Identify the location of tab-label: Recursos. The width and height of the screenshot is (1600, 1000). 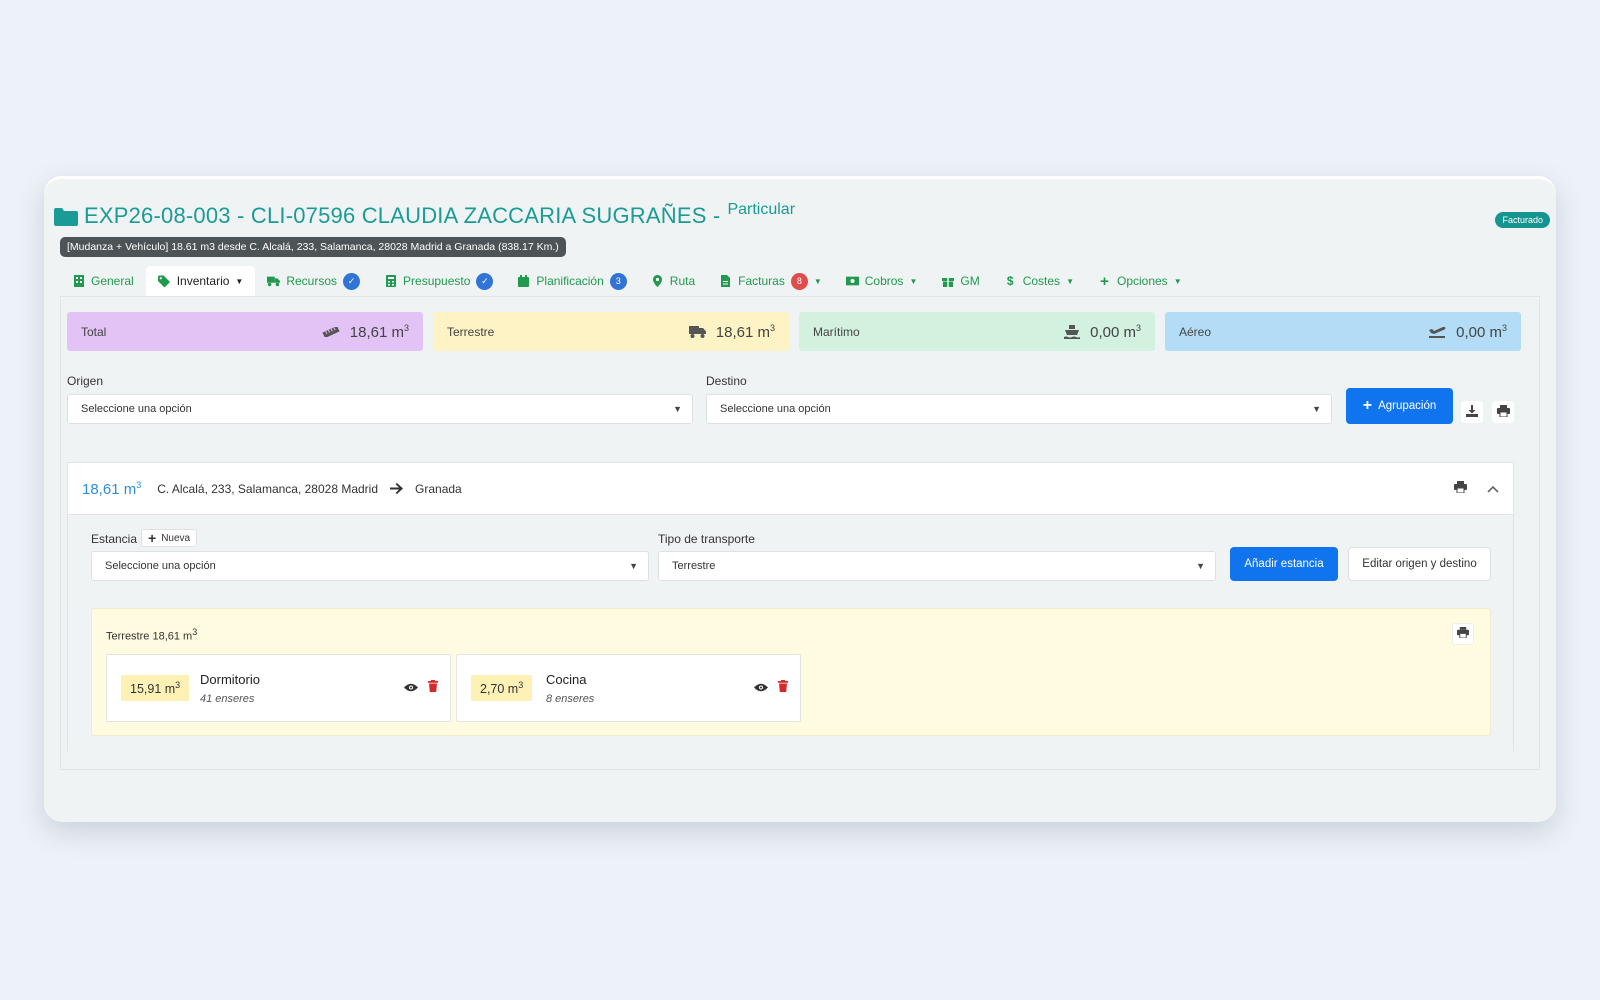
(312, 281).